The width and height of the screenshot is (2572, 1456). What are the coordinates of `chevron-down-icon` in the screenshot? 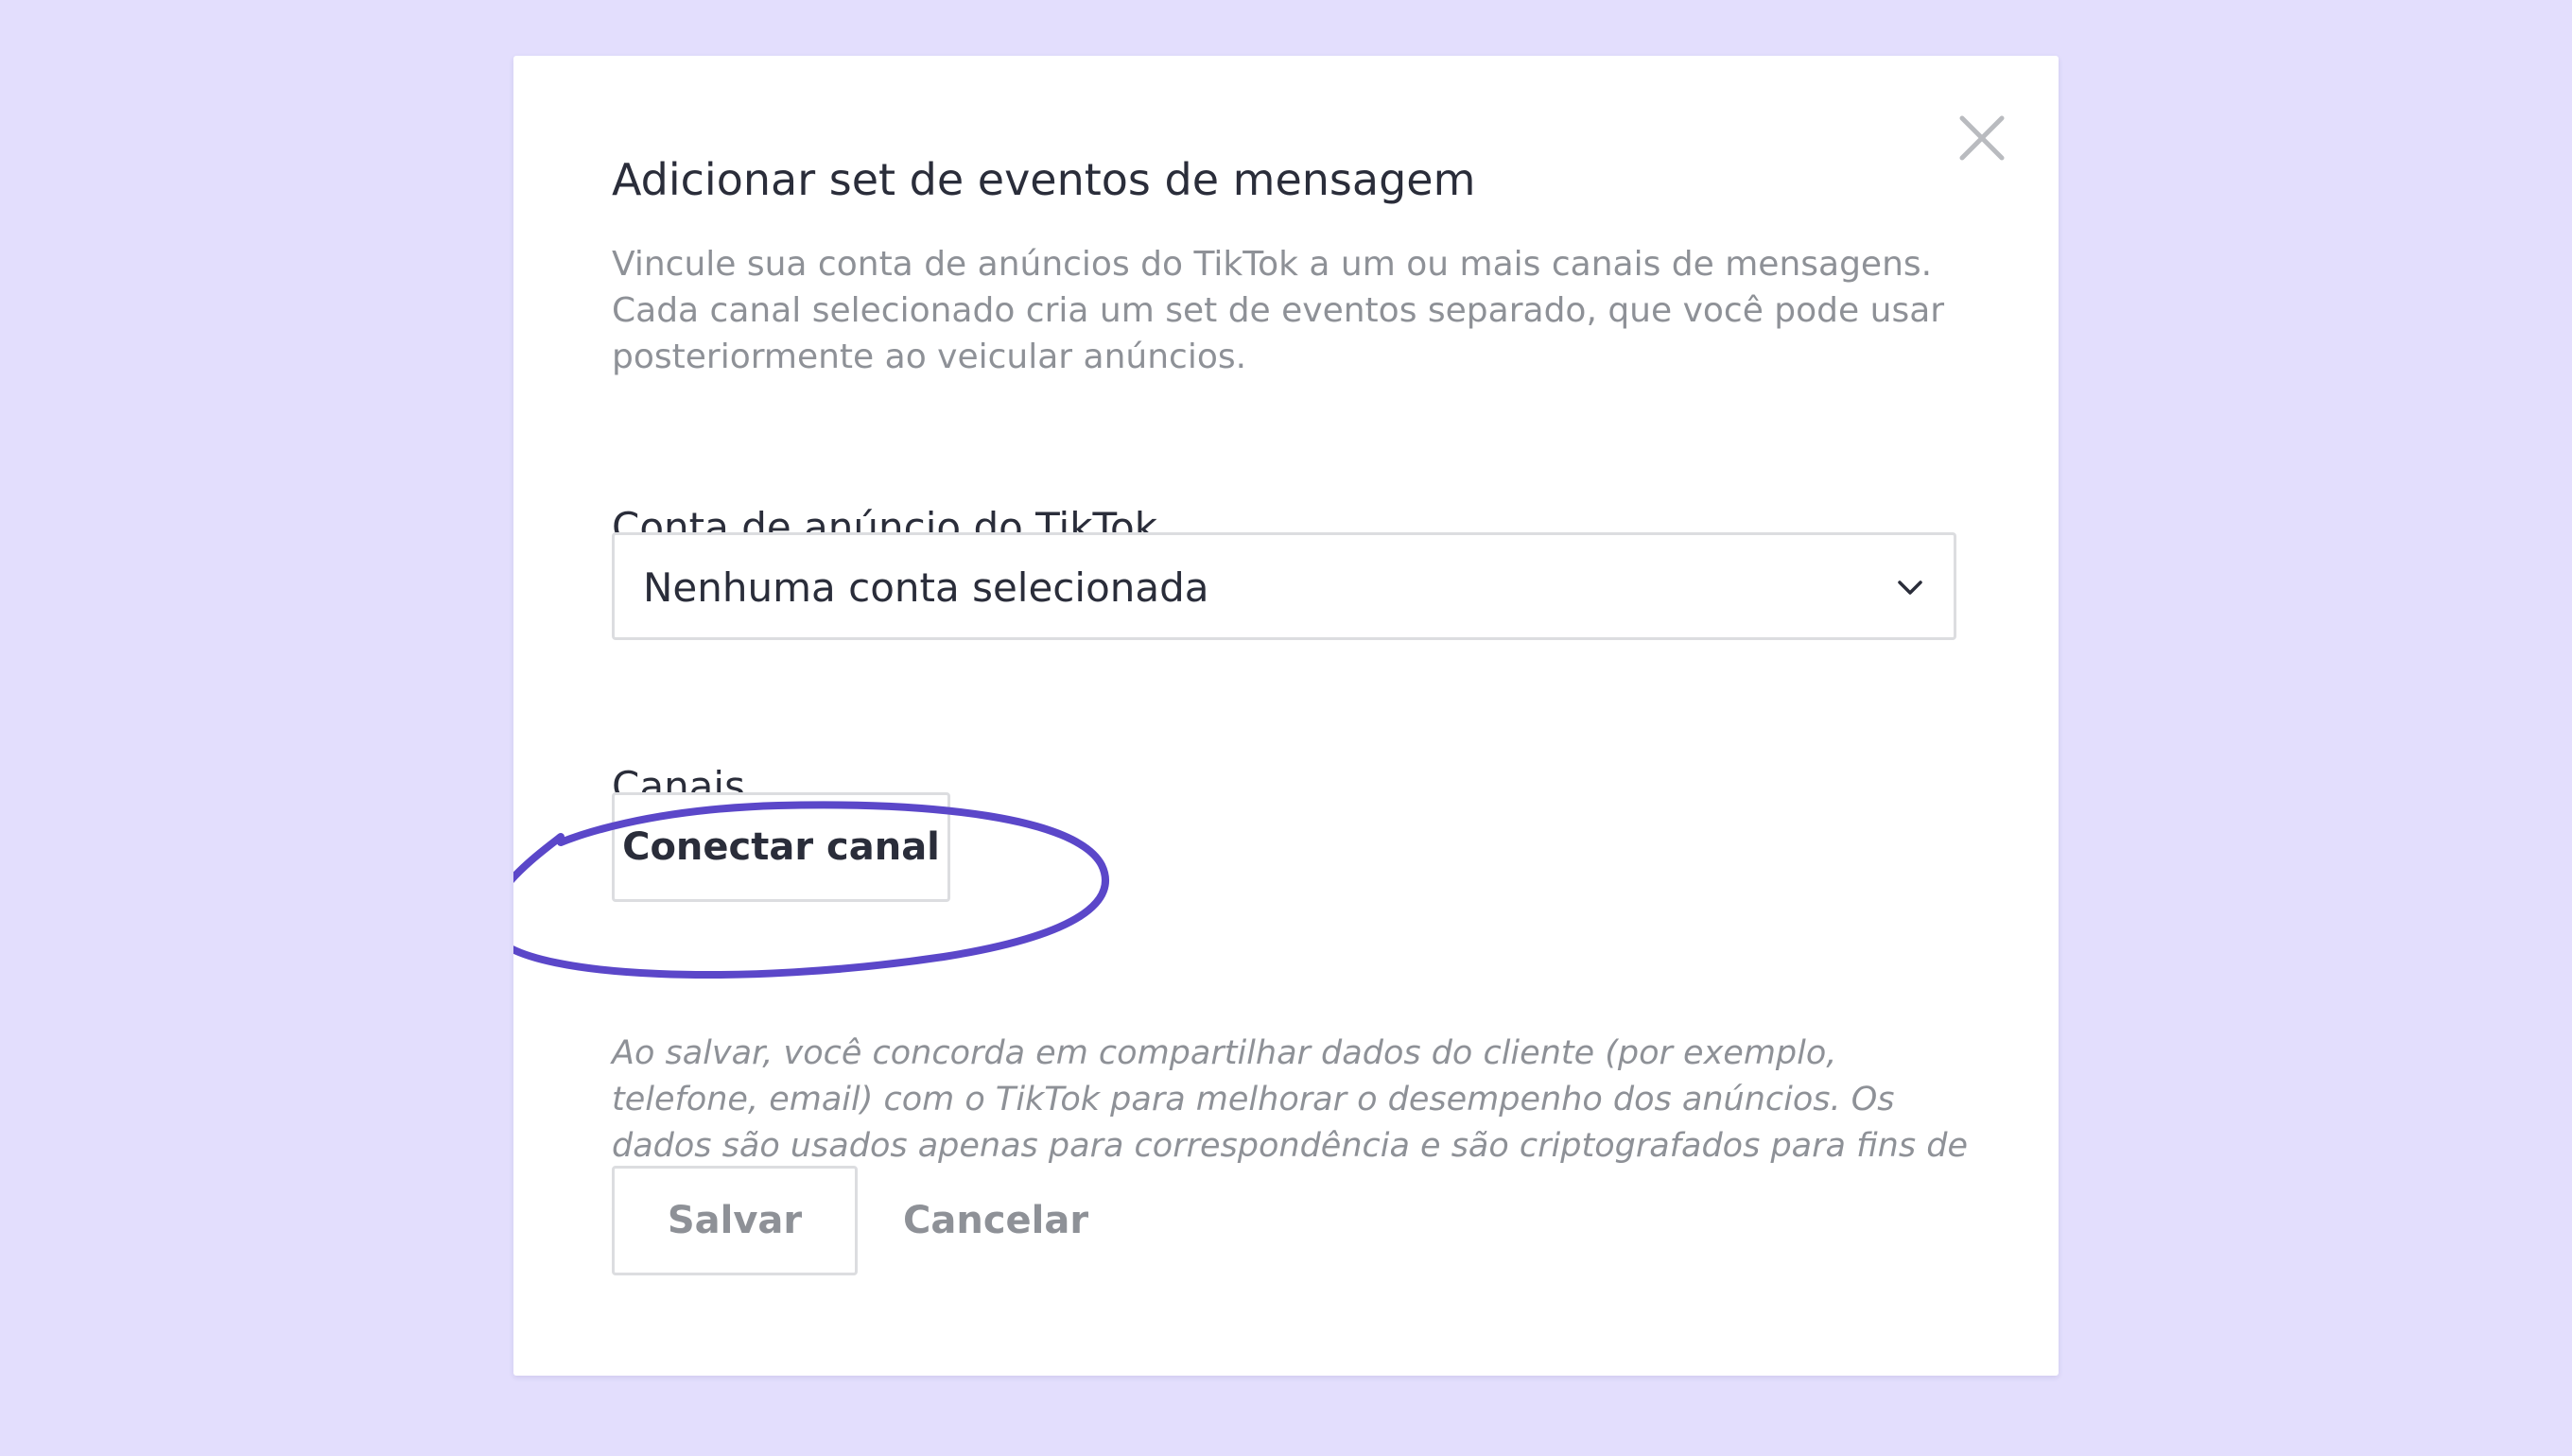 It's located at (1910, 588).